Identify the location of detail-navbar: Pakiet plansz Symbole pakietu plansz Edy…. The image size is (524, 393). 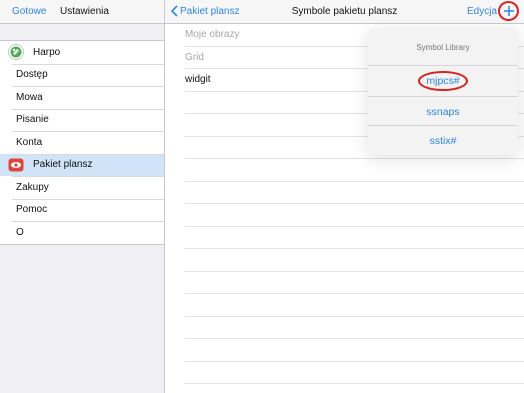
(344, 12).